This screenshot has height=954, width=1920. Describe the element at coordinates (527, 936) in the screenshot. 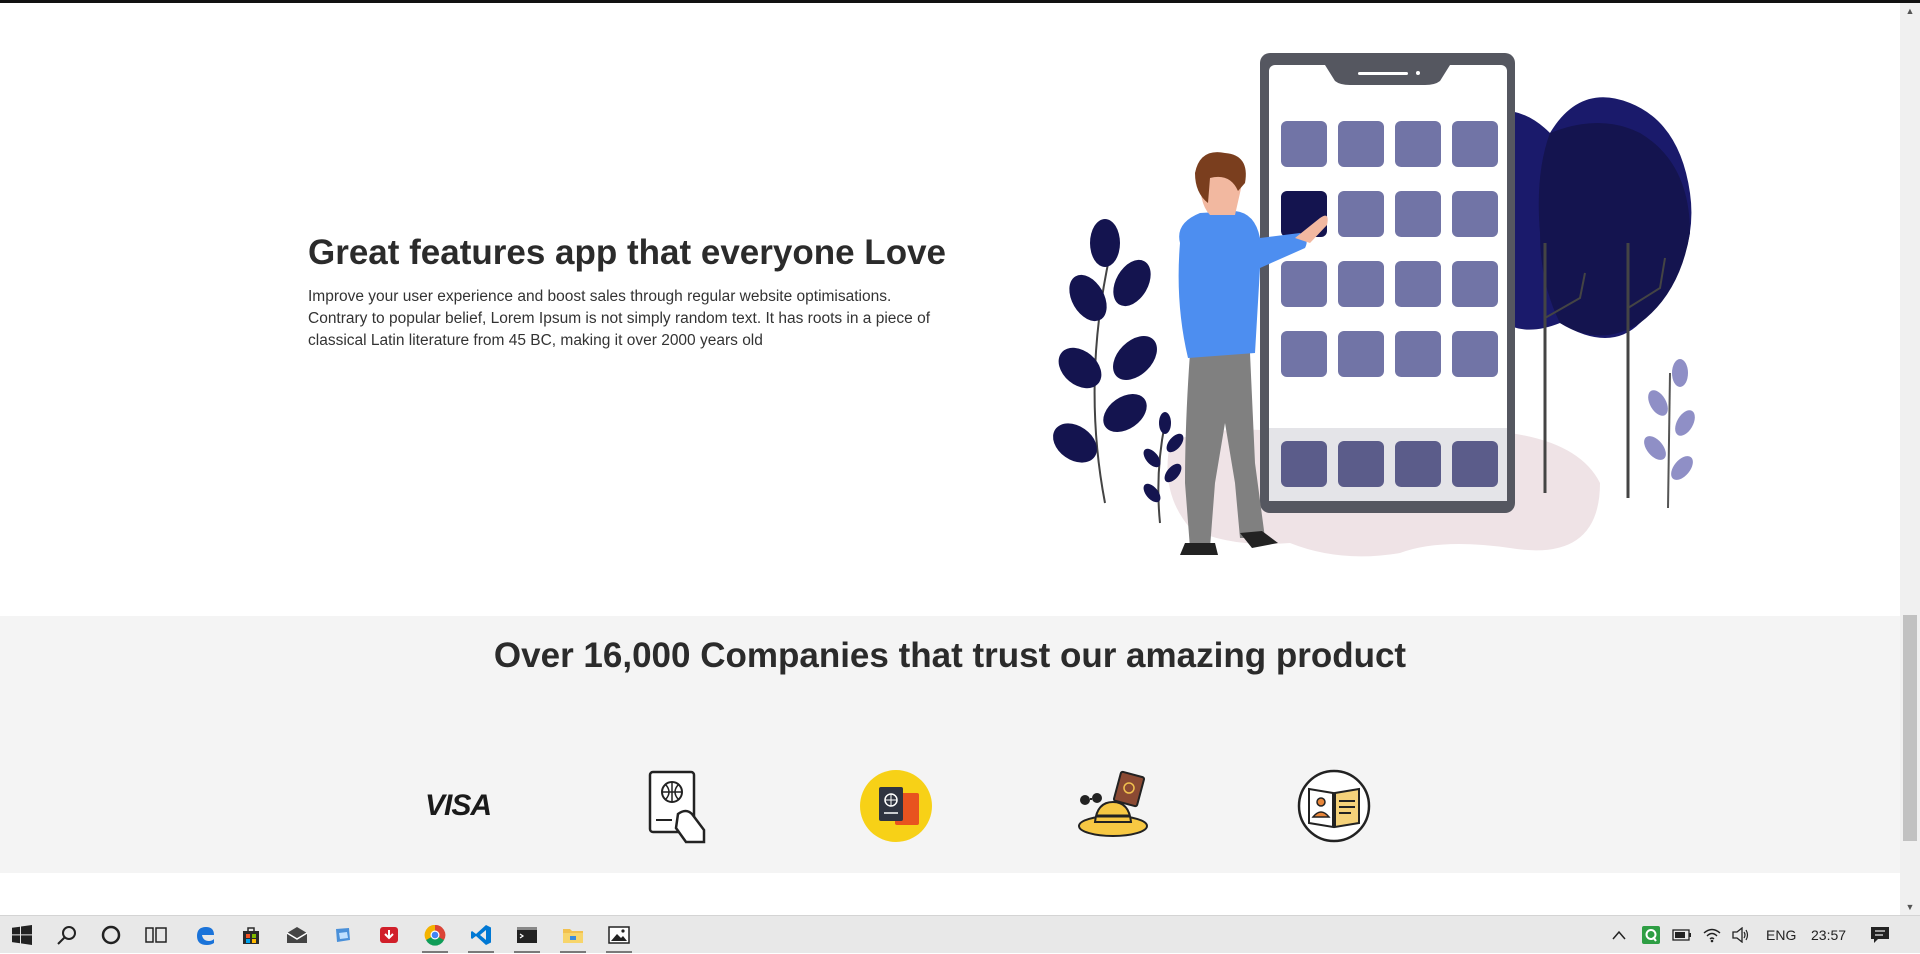

I see `terminal-icon` at that location.